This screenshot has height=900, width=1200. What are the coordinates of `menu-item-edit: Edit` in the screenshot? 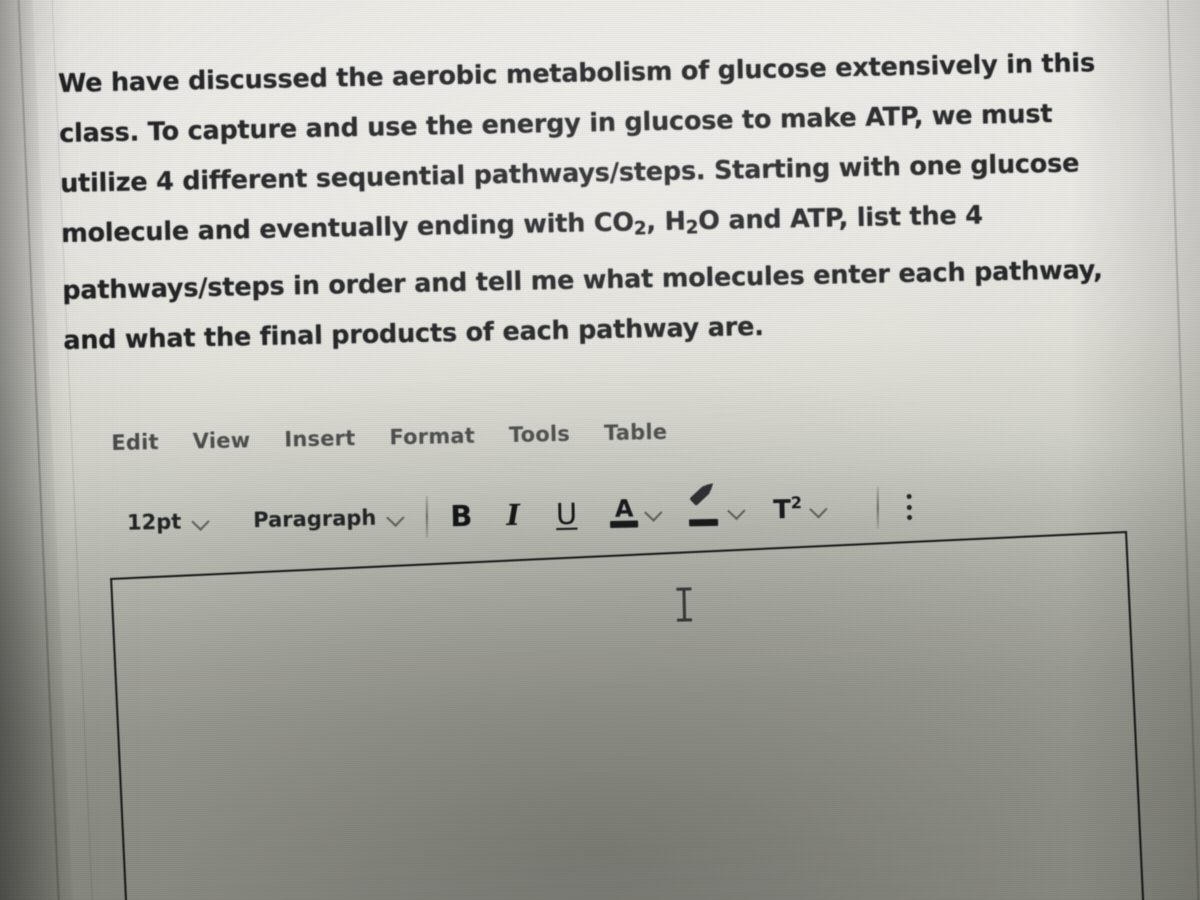 It's located at (135, 442).